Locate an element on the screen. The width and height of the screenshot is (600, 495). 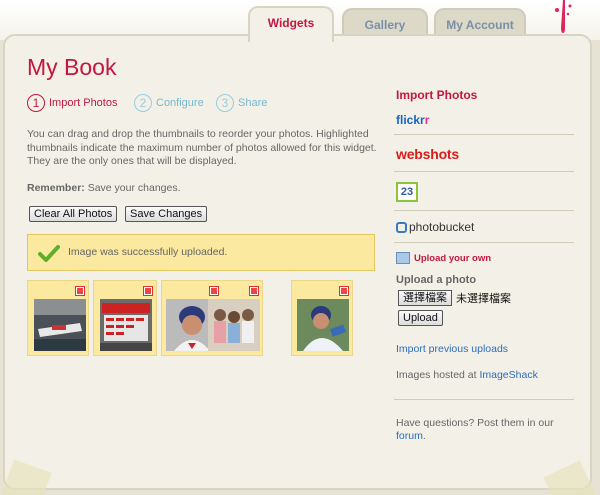
success-message: Image was successfully uploaded. is located at coordinates (148, 252).